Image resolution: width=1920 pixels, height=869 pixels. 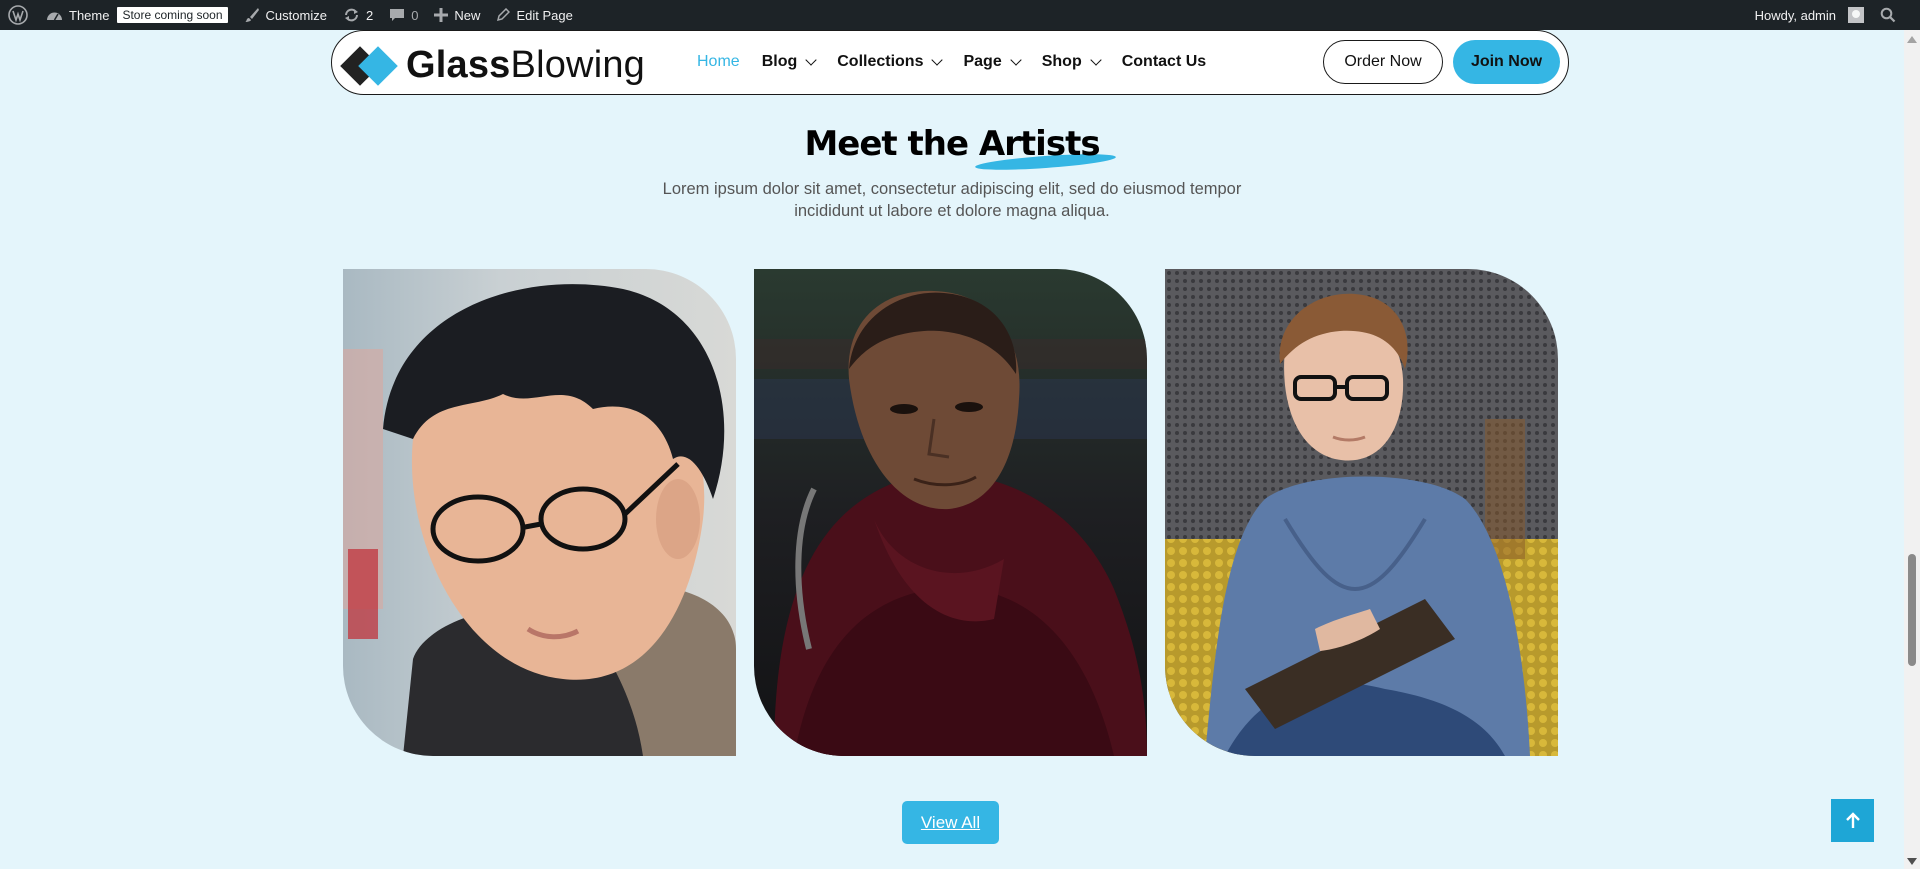 I want to click on wordpress-menu, so click(x=19, y=15).